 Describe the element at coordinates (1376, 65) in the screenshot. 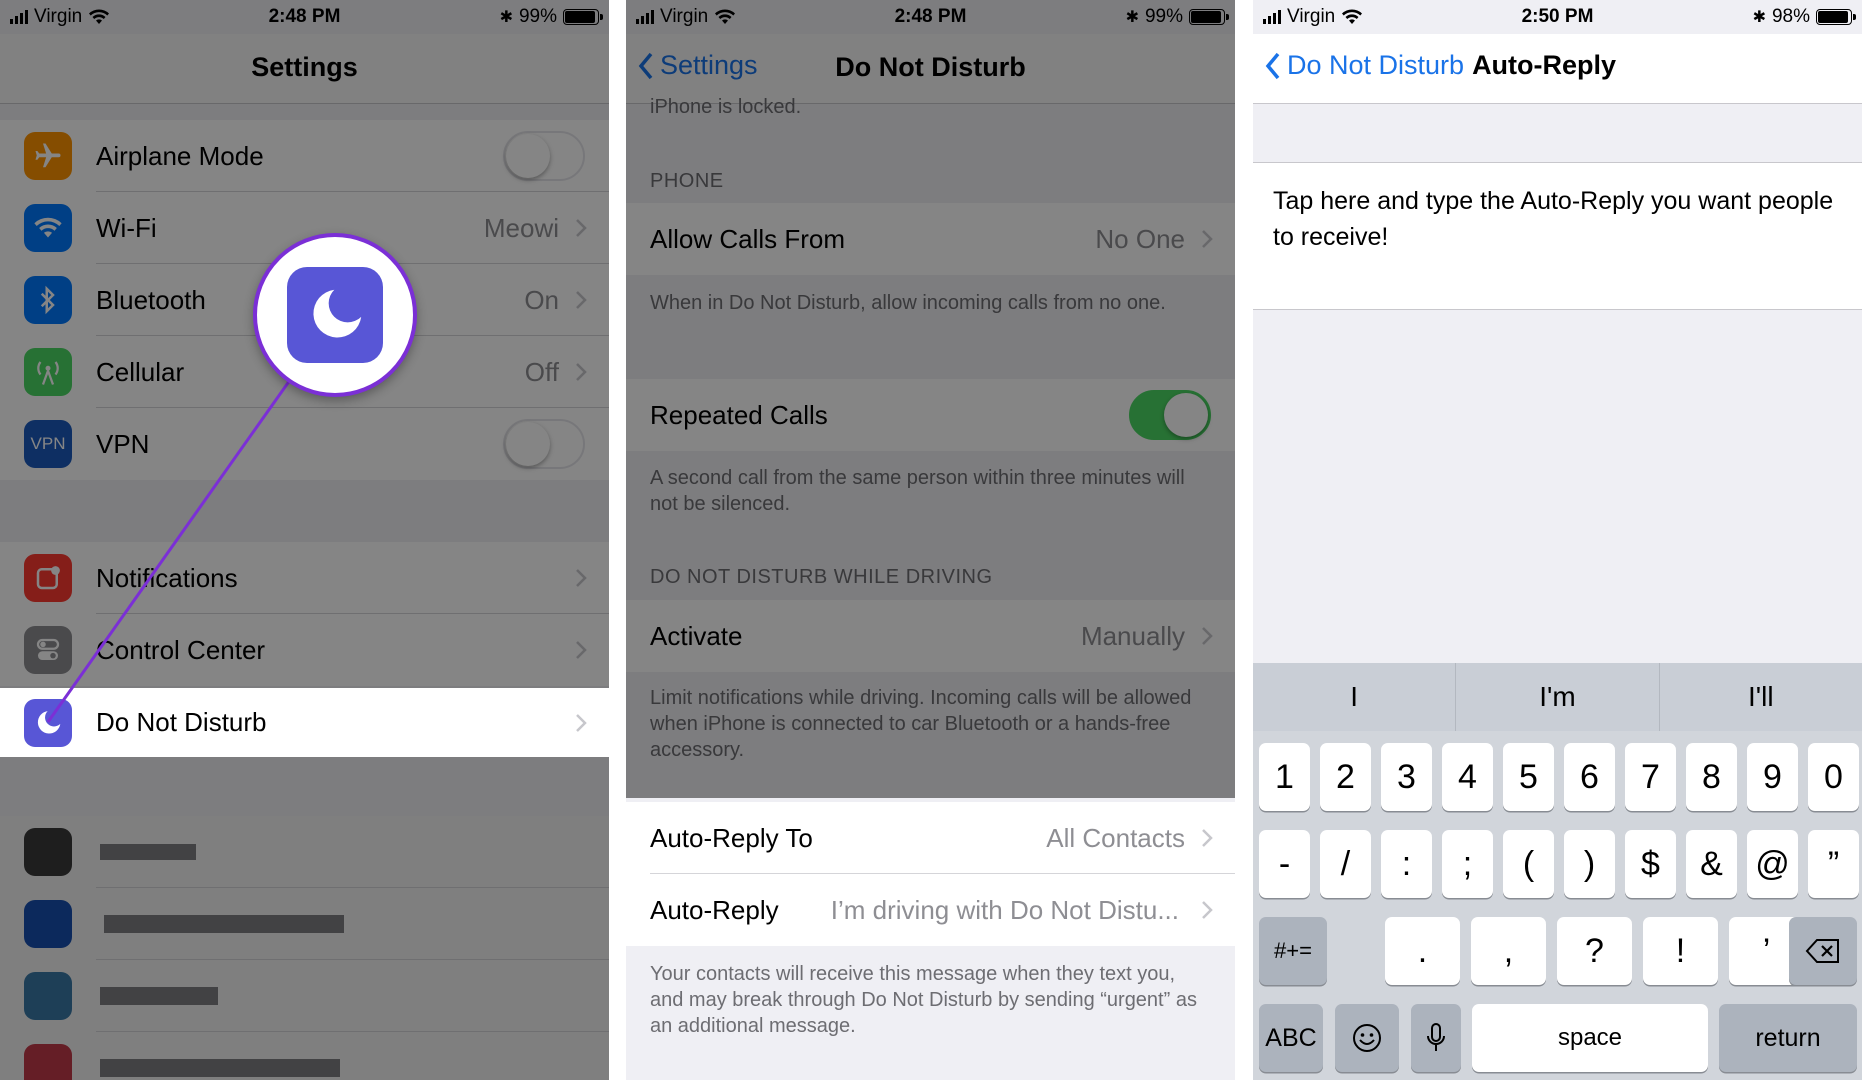

I see `back-label: Do Not Disturb` at that location.